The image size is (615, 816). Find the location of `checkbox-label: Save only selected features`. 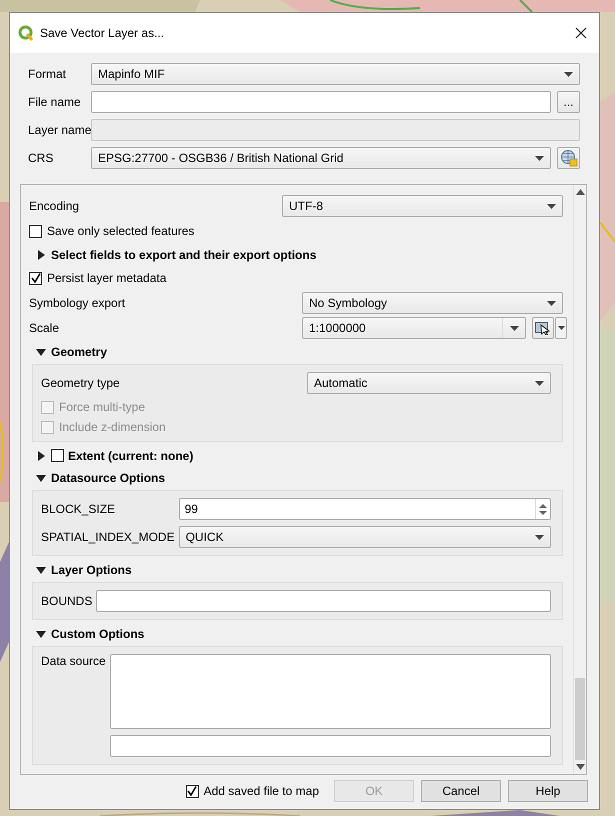

checkbox-label: Save only selected features is located at coordinates (120, 231).